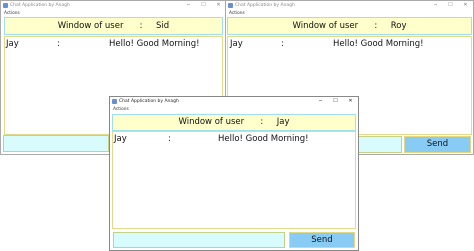 The height and width of the screenshot is (251, 474). I want to click on user-header: Window of user : Jay, so click(234, 122).